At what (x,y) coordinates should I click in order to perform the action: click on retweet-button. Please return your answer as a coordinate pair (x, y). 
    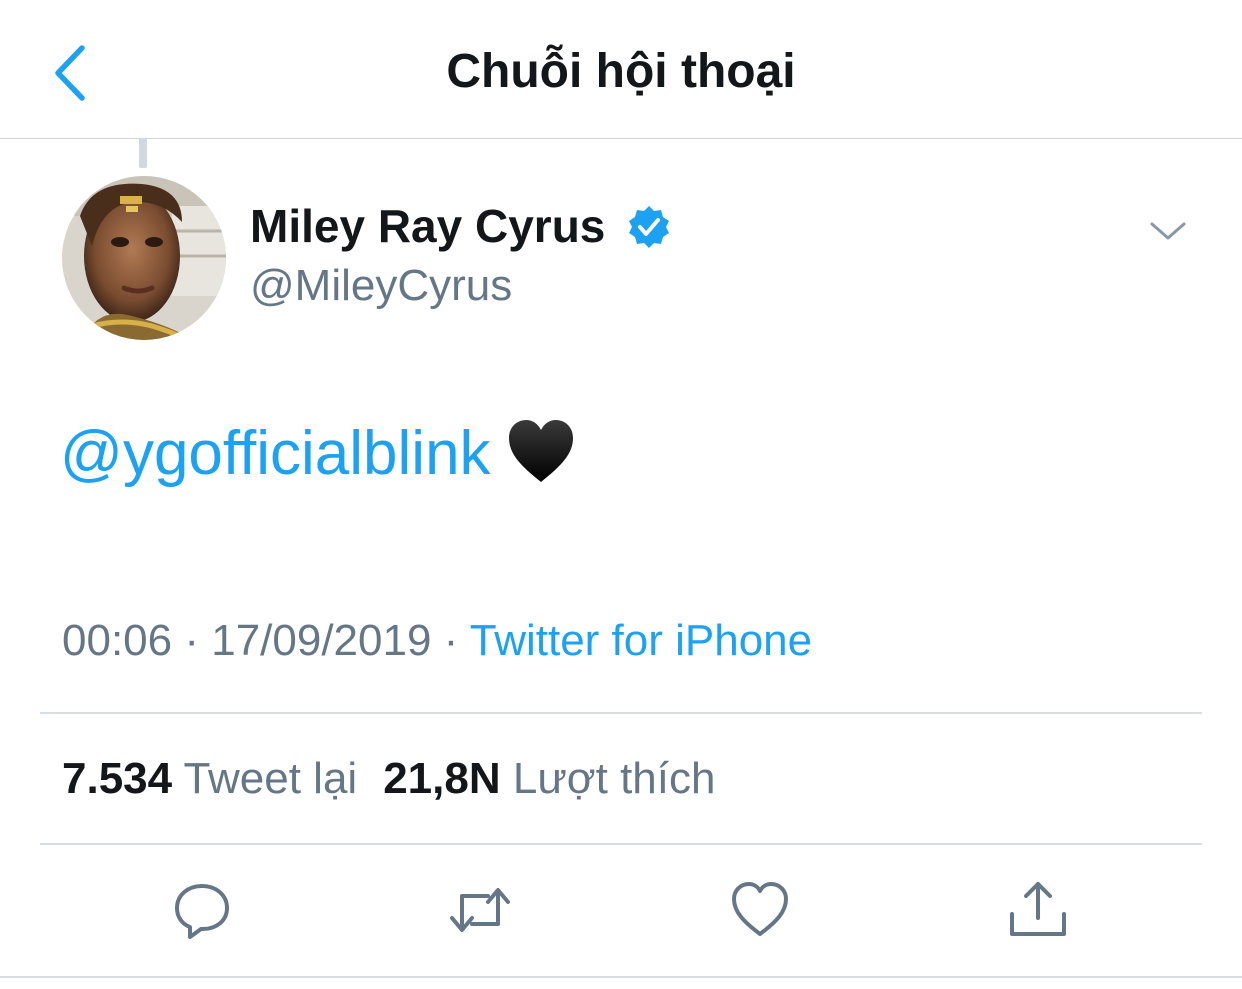
    Looking at the image, I should click on (480, 910).